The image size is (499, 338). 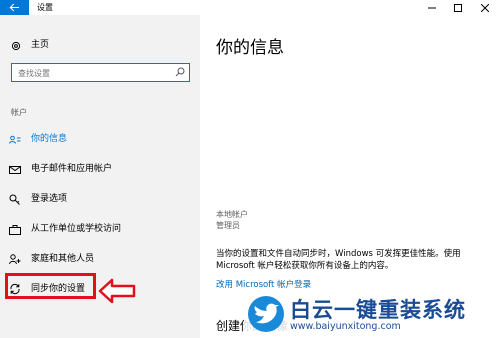 I want to click on minimize-button, so click(x=432, y=7).